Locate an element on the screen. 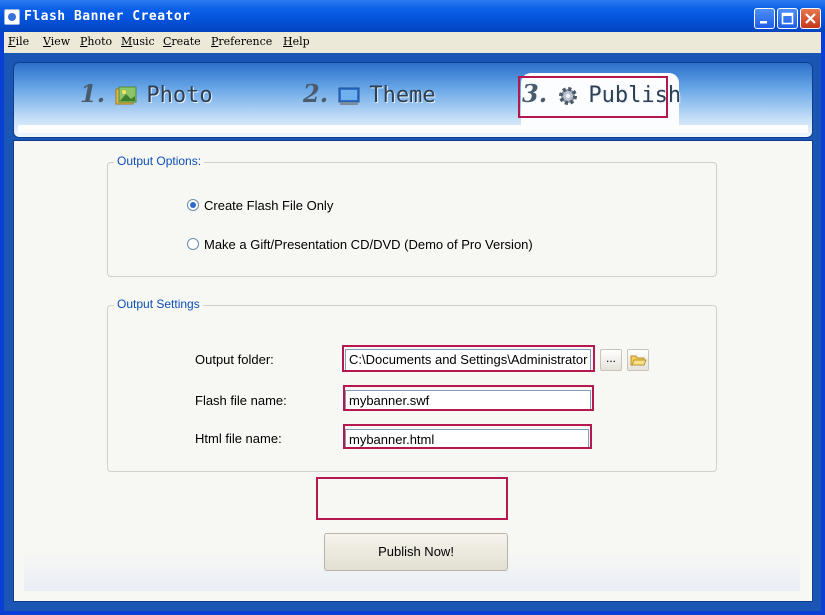  step-tabs: 1. Photo 2. Theme 3. Publish is located at coordinates (413, 100).